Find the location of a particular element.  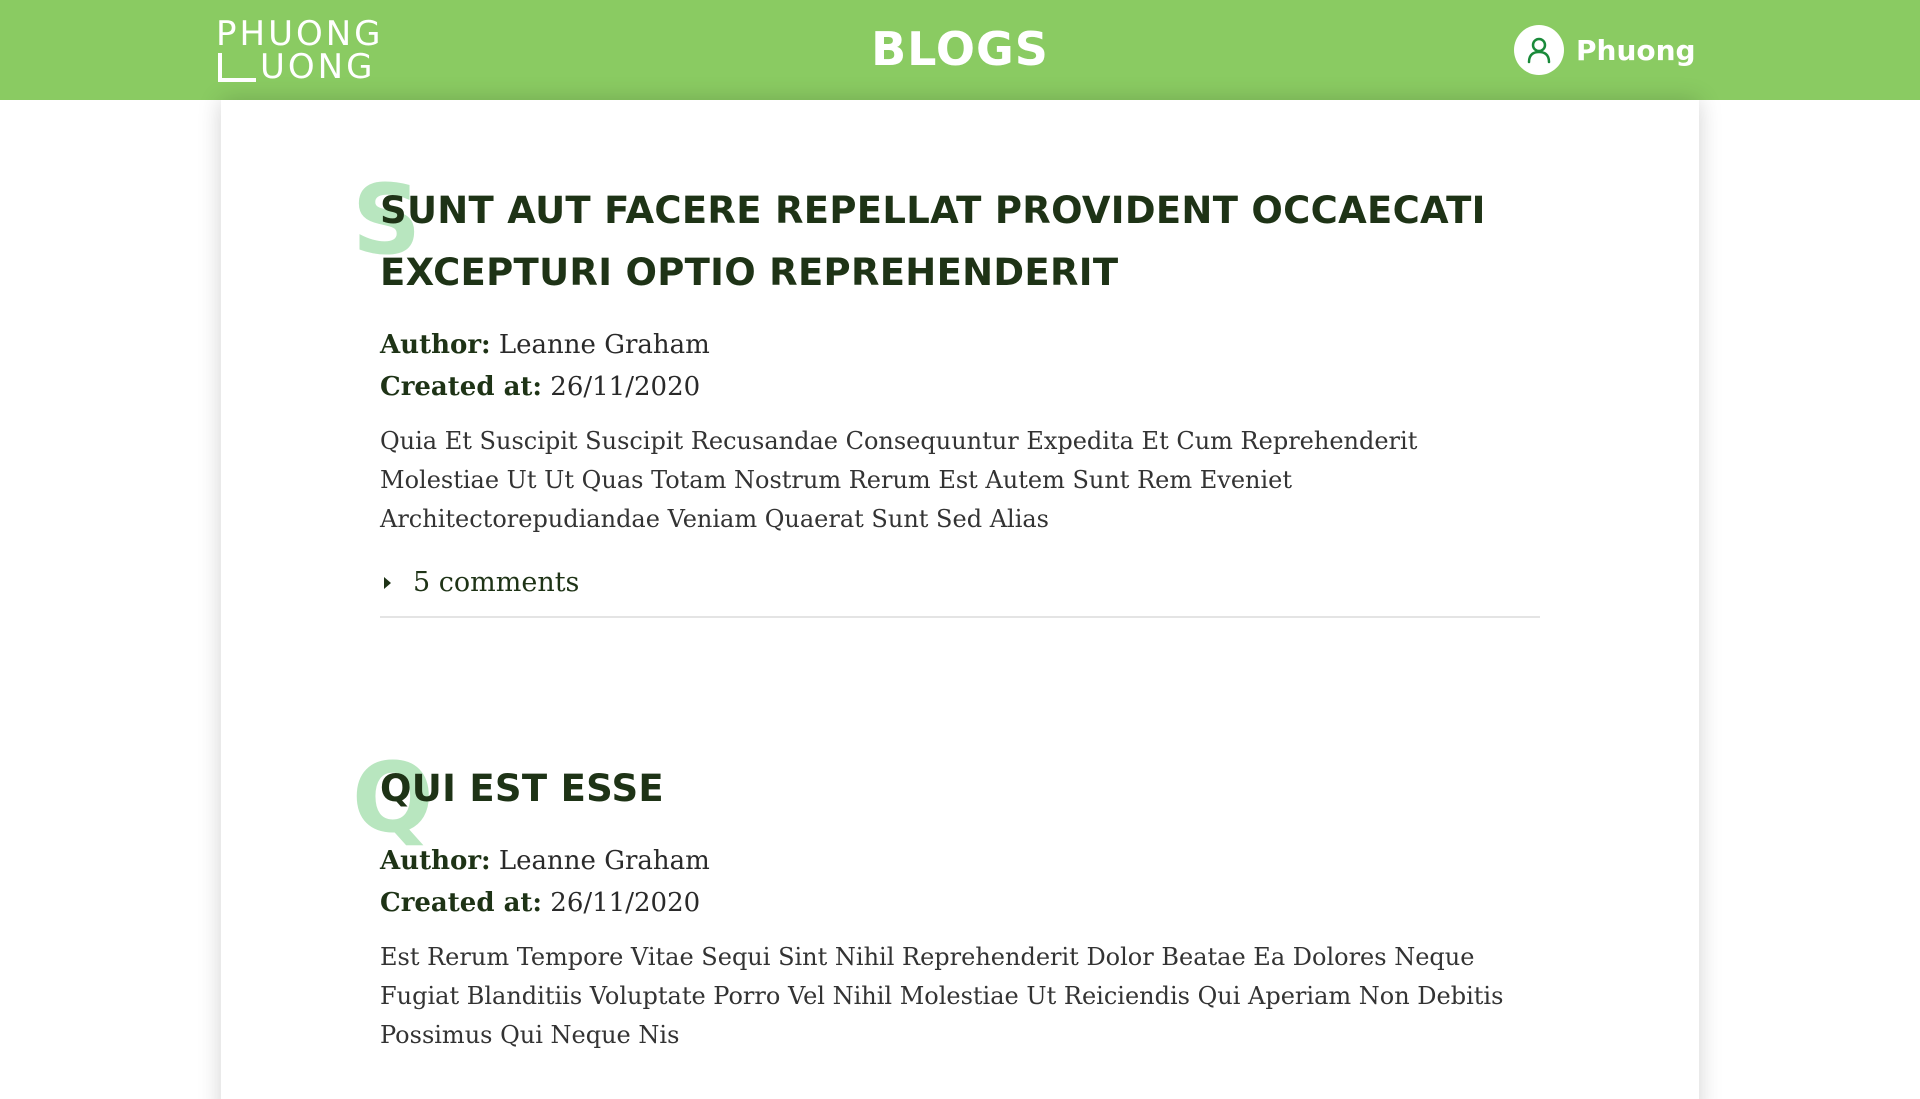

user-name: Phuong is located at coordinates (1636, 50).